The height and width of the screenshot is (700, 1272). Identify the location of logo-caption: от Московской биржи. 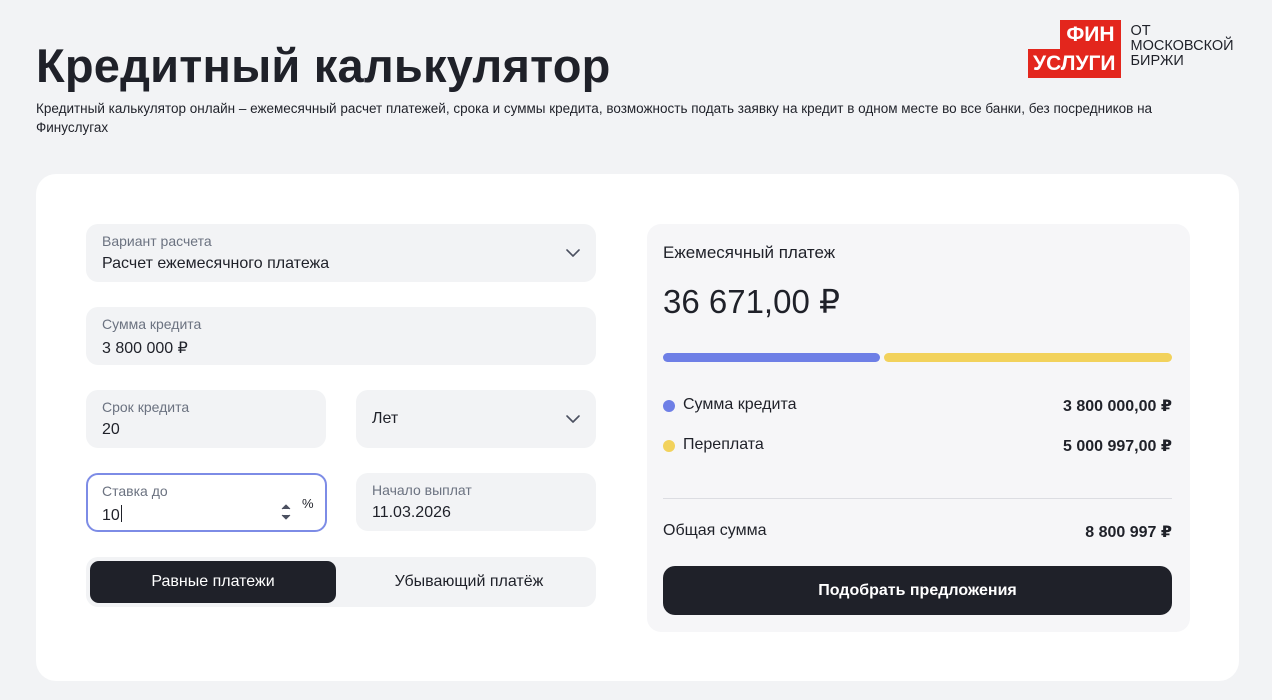
(1182, 46).